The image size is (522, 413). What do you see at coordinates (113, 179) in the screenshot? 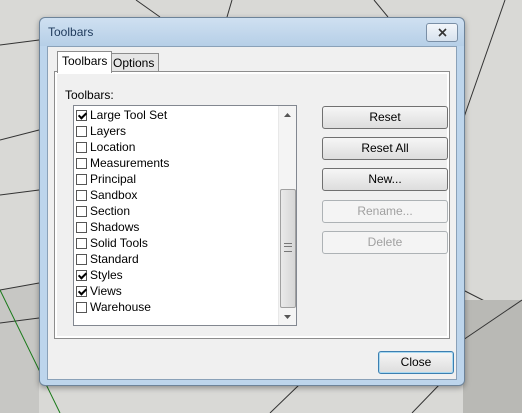
I see `toolbar-item-label: Principal` at bounding box center [113, 179].